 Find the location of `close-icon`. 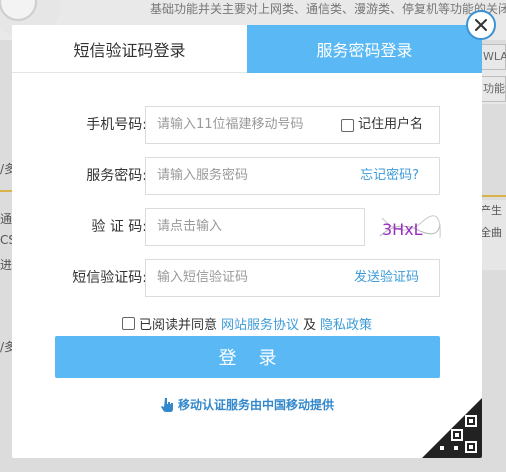

close-icon is located at coordinates (481, 25).